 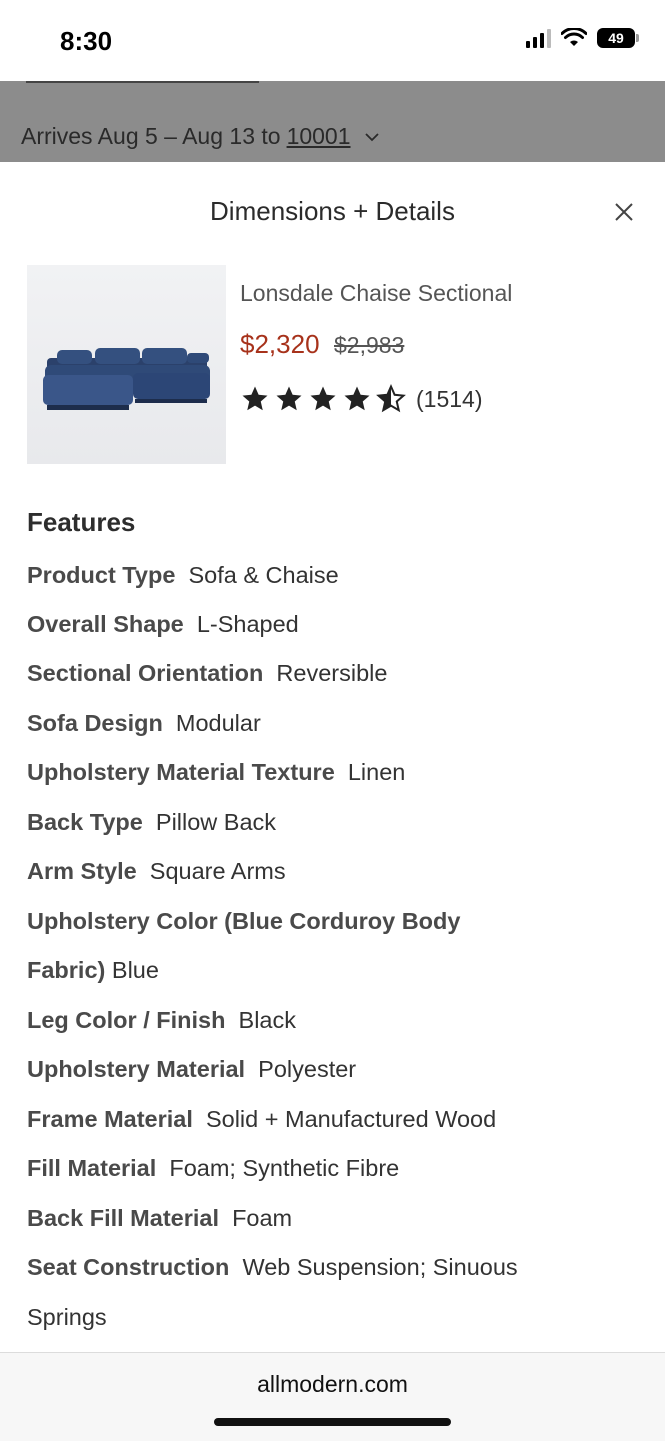 What do you see at coordinates (151, 136) in the screenshot?
I see `delivery-text: Arrives Aug 5 – Aug 13 to` at bounding box center [151, 136].